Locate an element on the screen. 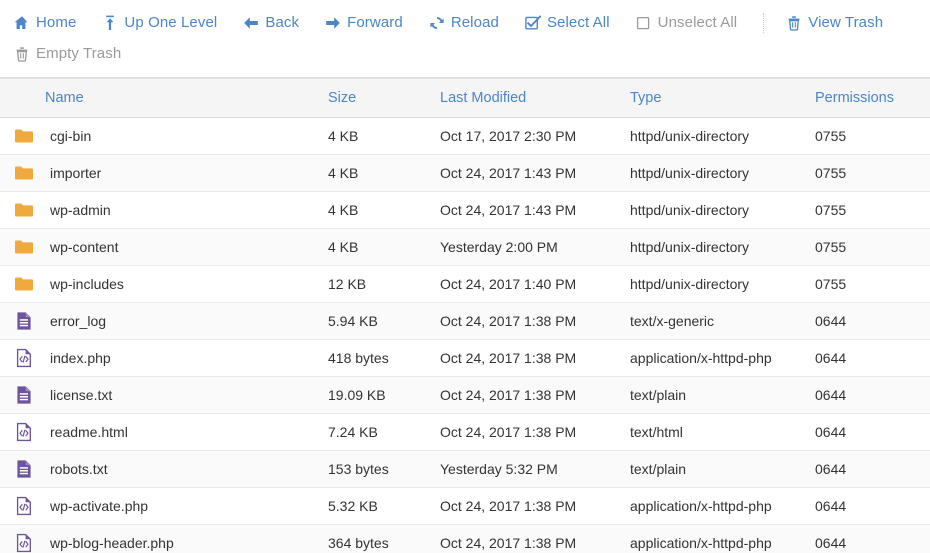 The width and height of the screenshot is (930, 553). toolbar-button-unselect-all: Unselect All is located at coordinates (687, 23).